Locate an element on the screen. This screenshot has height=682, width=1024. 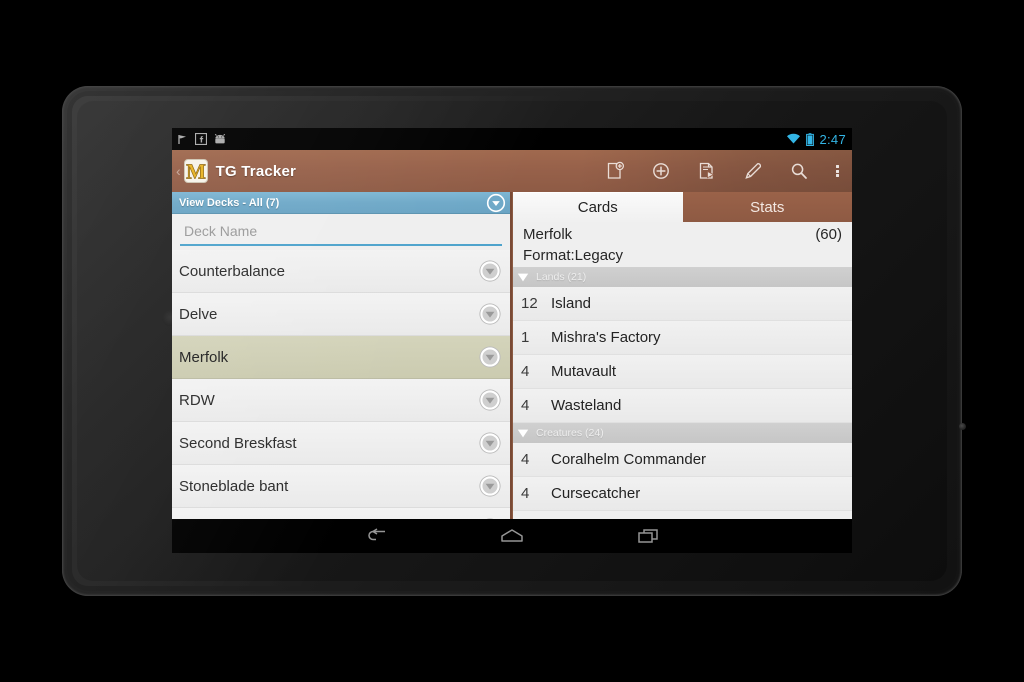
app-title: TG Tracker is located at coordinates (256, 171).